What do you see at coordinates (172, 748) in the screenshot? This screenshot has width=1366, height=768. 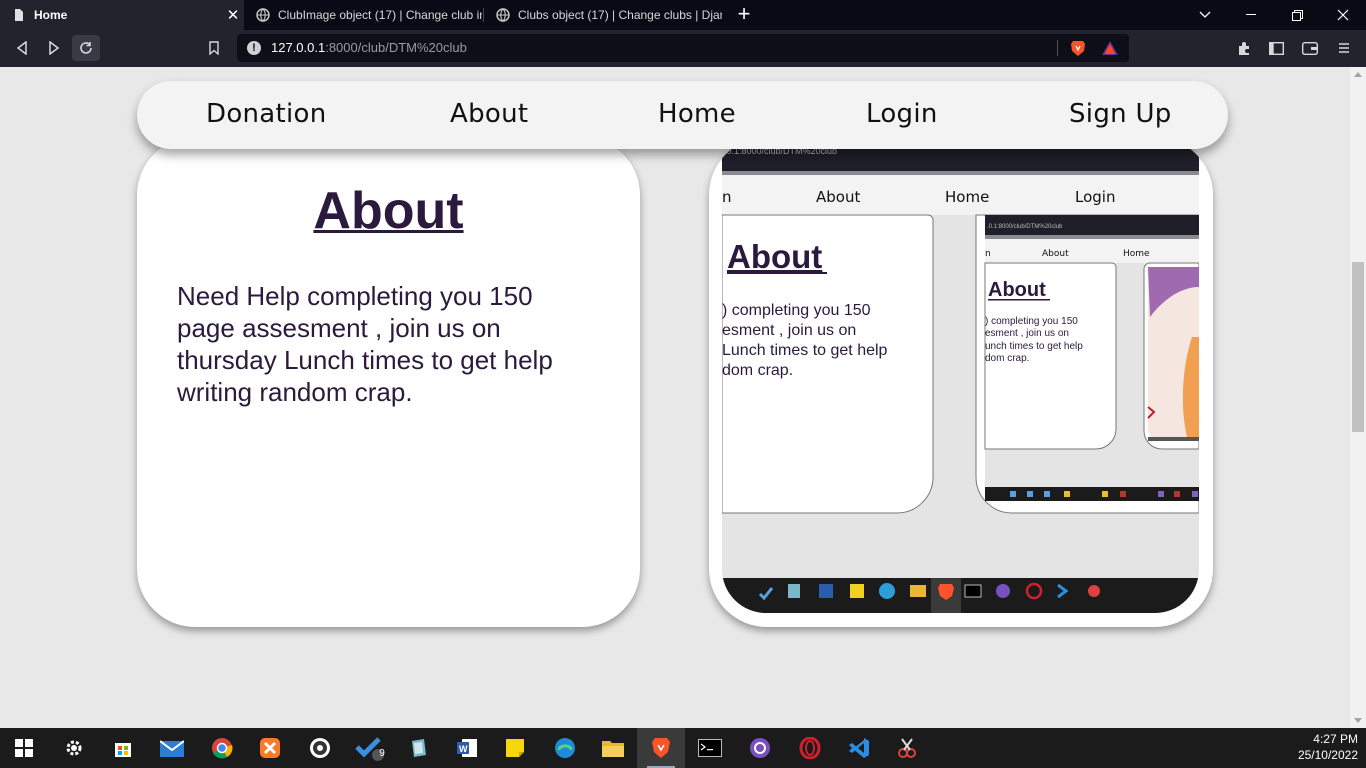 I see `mail-icon` at bounding box center [172, 748].